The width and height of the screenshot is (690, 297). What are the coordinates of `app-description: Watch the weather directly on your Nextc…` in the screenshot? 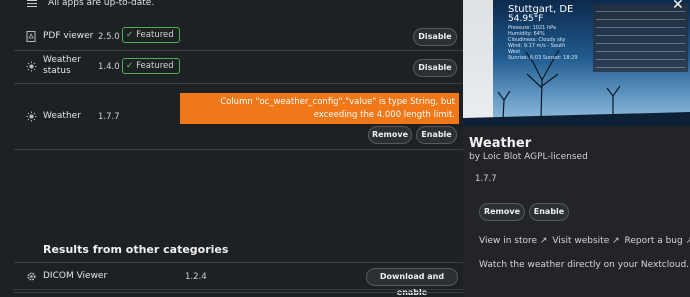 It's located at (584, 265).